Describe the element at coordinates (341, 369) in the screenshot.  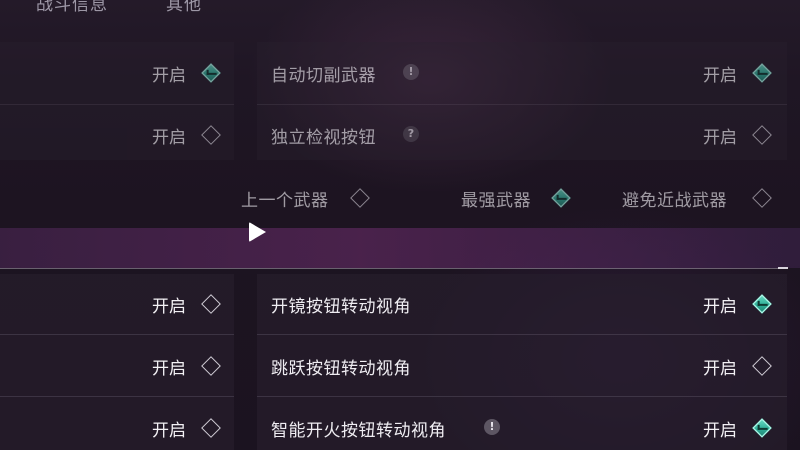
I see `setting-label-jump-rotate: 跳跃按钮转动视角` at that location.